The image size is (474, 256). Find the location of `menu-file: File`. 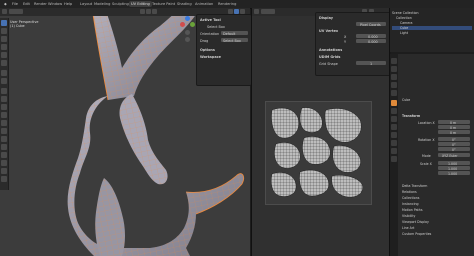

menu-file: File is located at coordinates (15, 4).